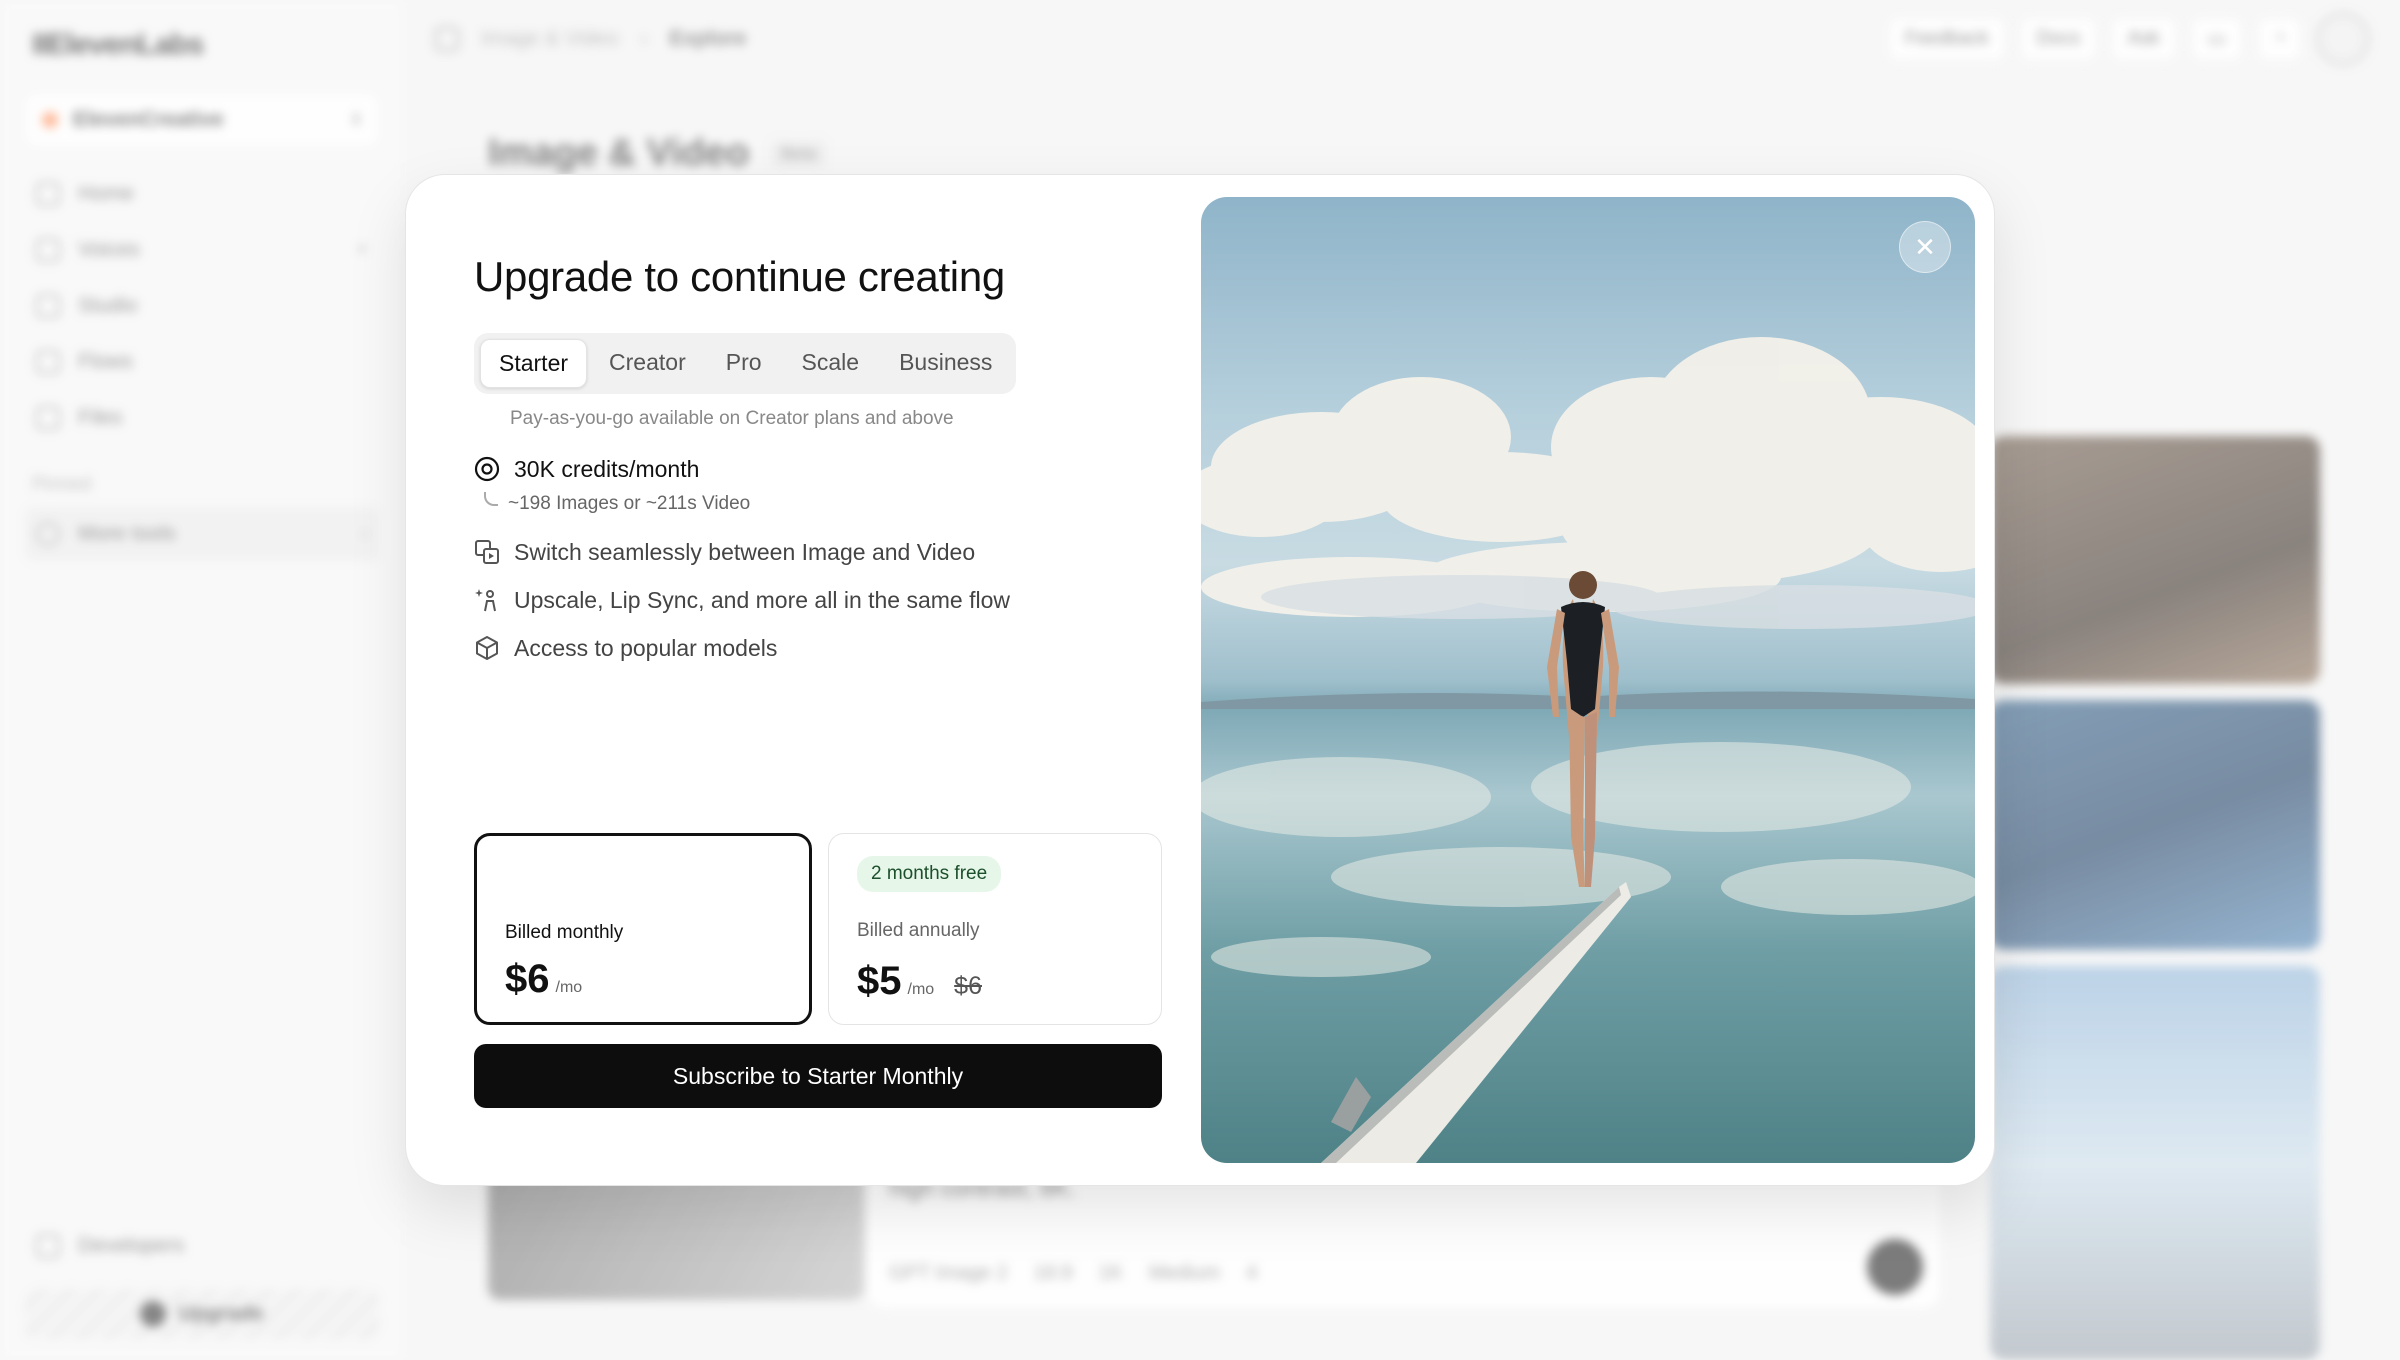  I want to click on modal-title: Upgrade to continue creating, so click(739, 276).